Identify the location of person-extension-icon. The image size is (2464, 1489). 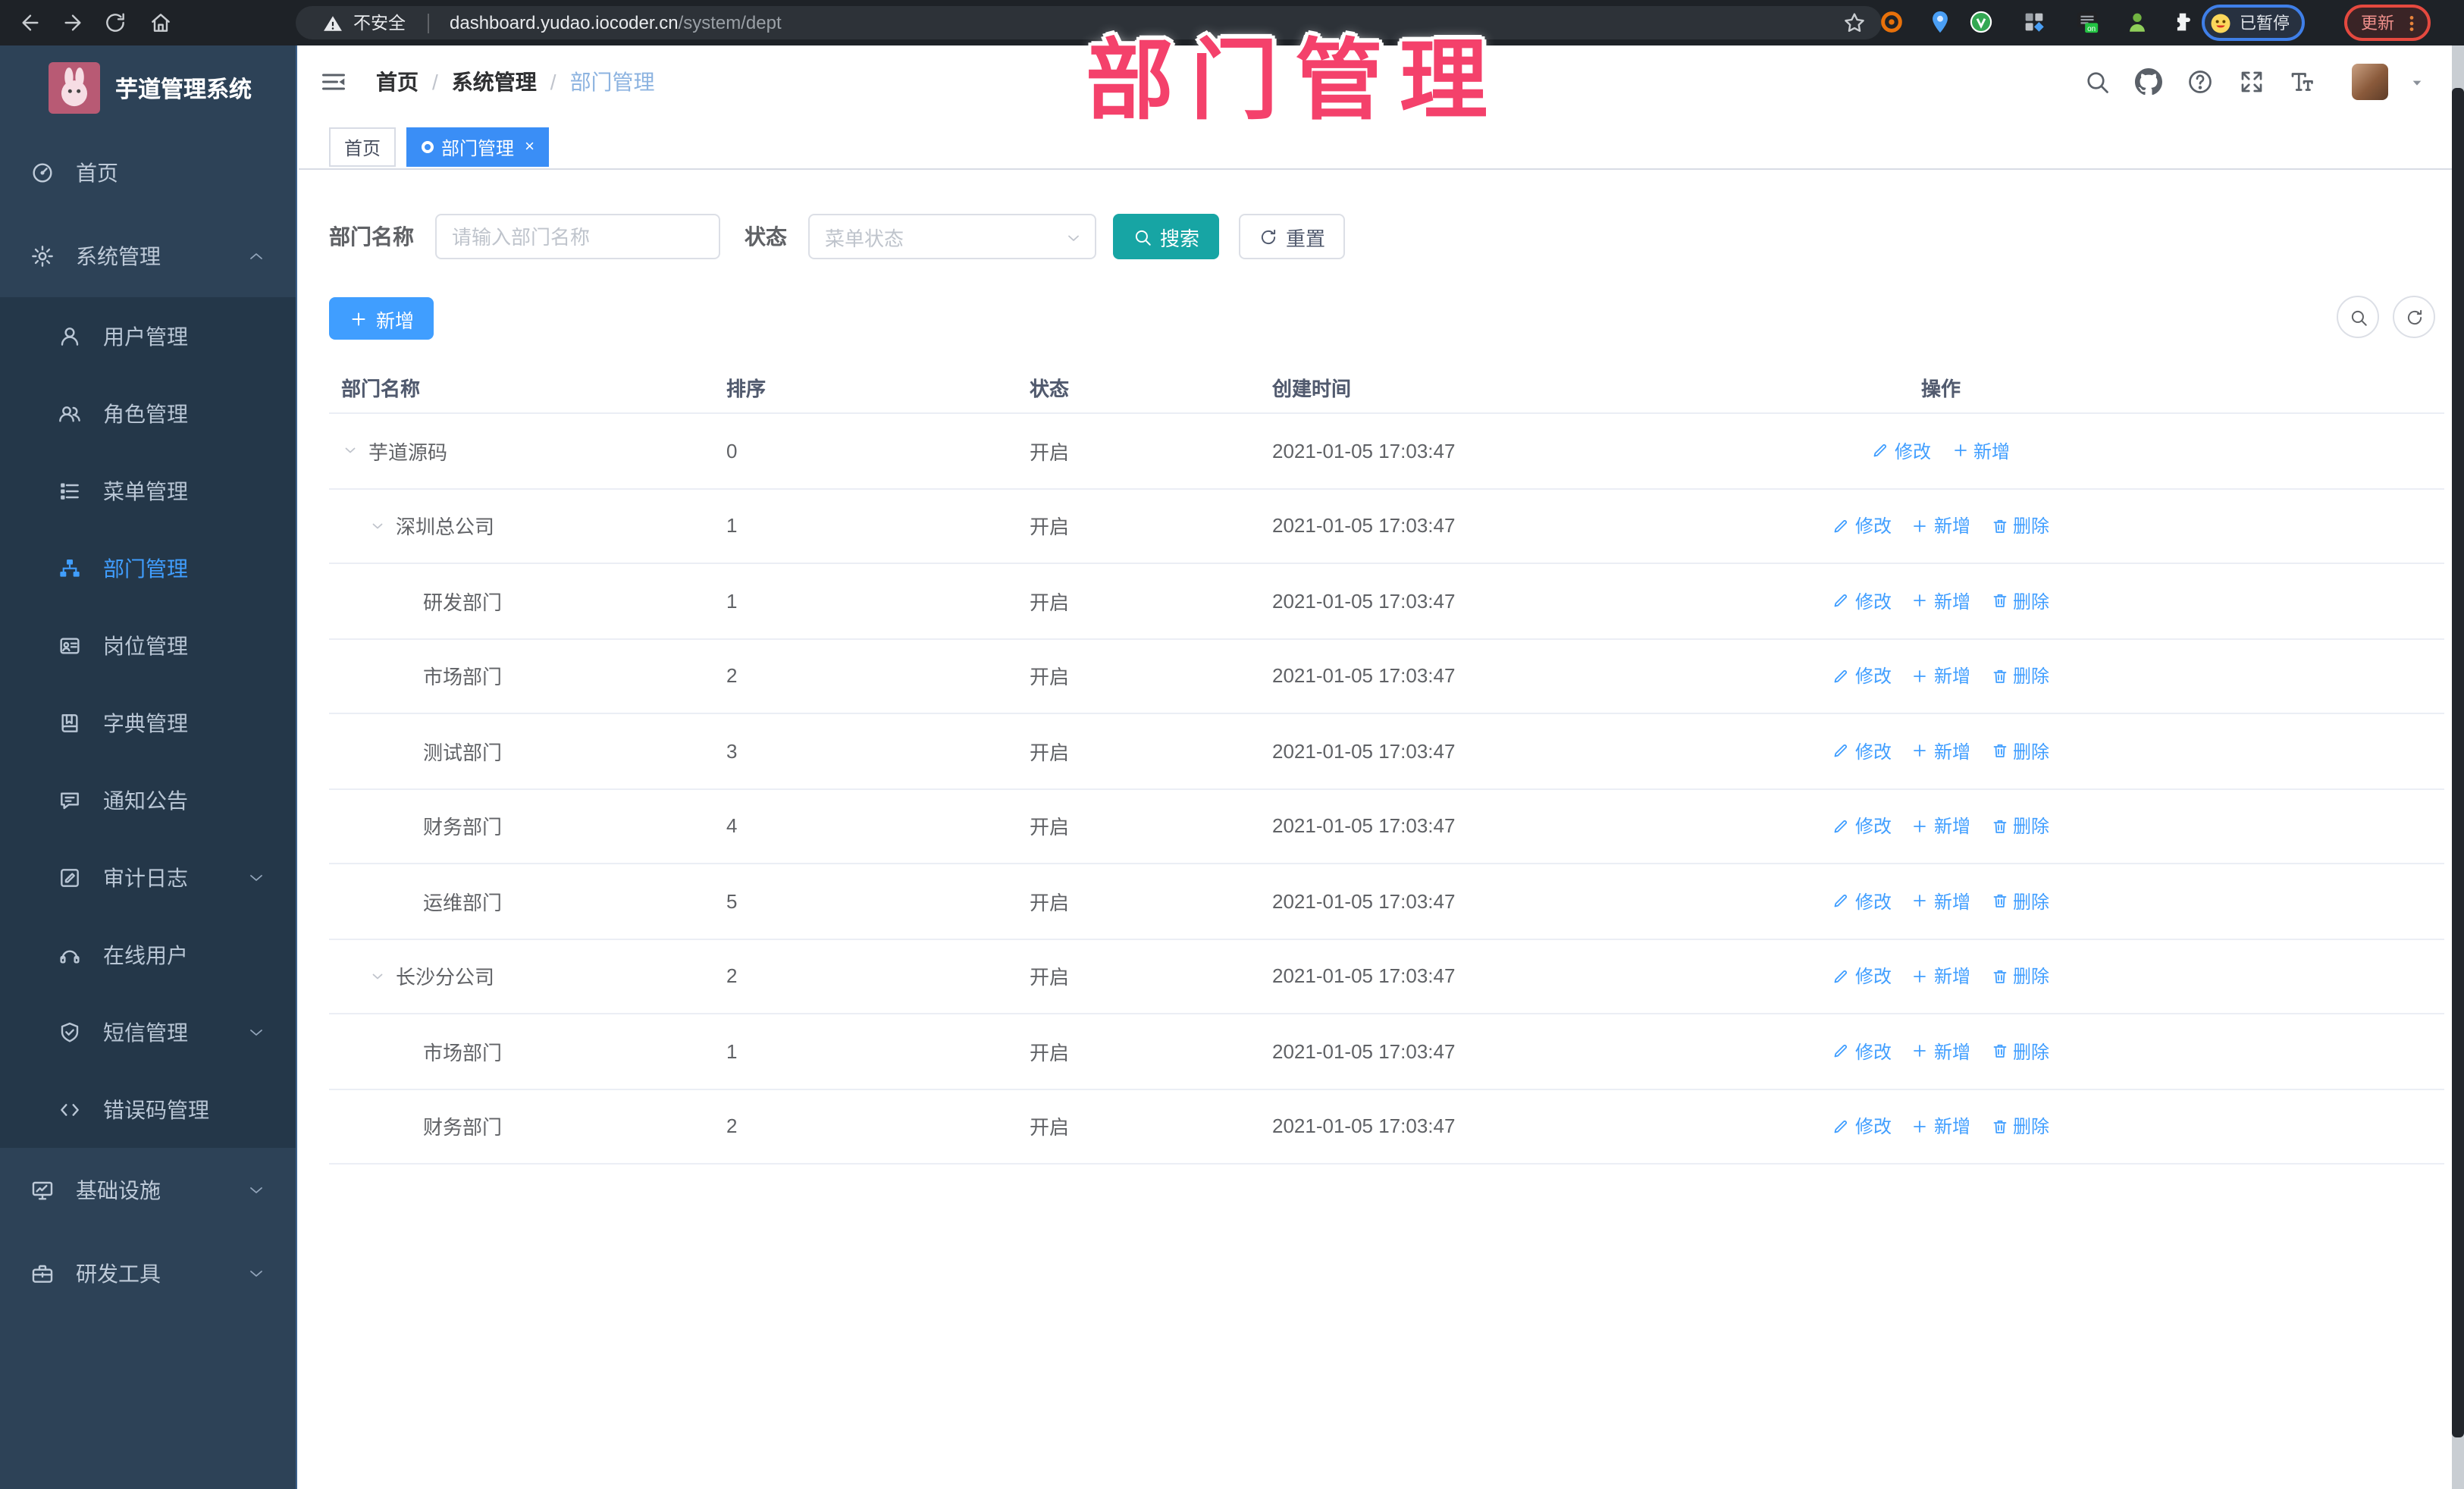
(2137, 22).